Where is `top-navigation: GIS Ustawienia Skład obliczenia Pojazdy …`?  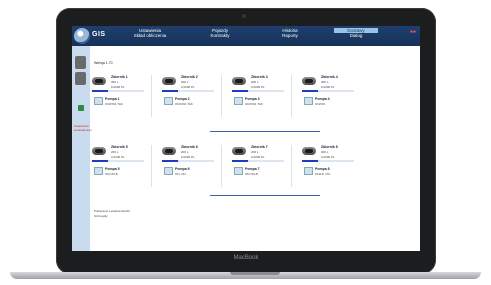 top-navigation: GIS Ustawienia Skład obliczenia Pojazdy … is located at coordinates (246, 36).